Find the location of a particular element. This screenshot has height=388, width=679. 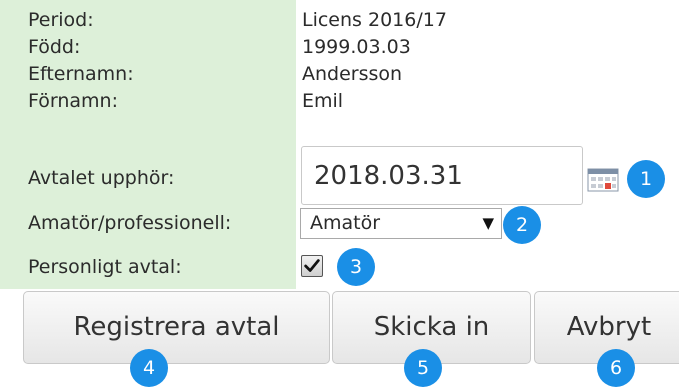

status-selected-value: Amatör is located at coordinates (345, 223).